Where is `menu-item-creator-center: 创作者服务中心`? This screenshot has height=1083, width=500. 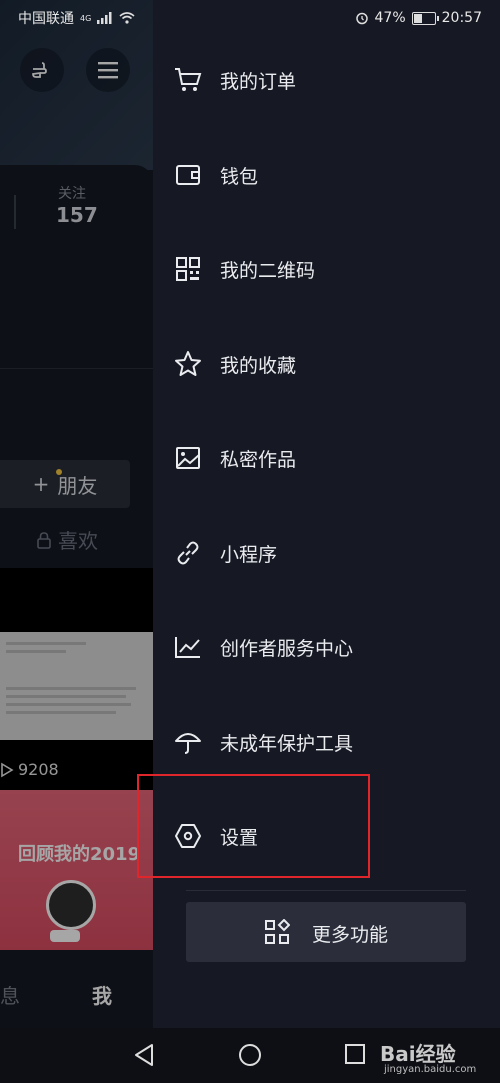 menu-item-creator-center: 创作者服务中心 is located at coordinates (326, 647).